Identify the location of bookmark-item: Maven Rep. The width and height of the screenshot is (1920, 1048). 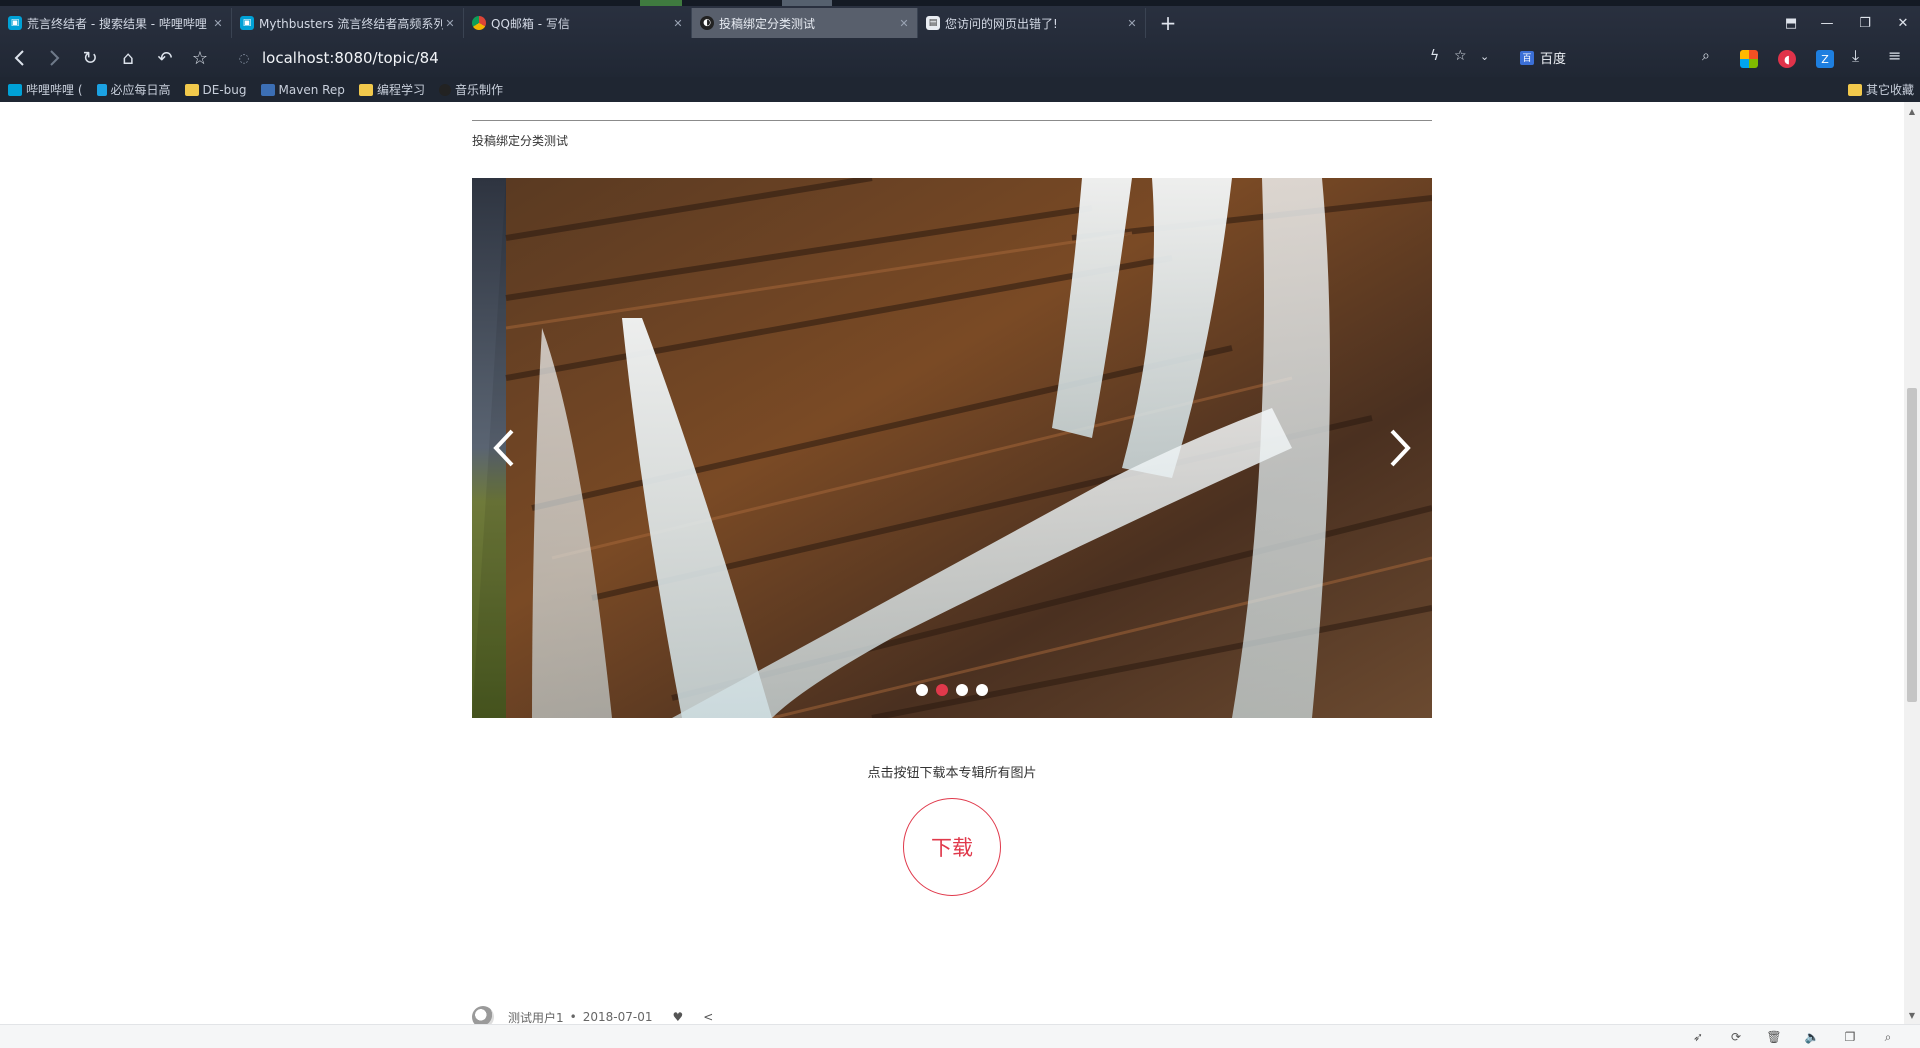
(302, 89).